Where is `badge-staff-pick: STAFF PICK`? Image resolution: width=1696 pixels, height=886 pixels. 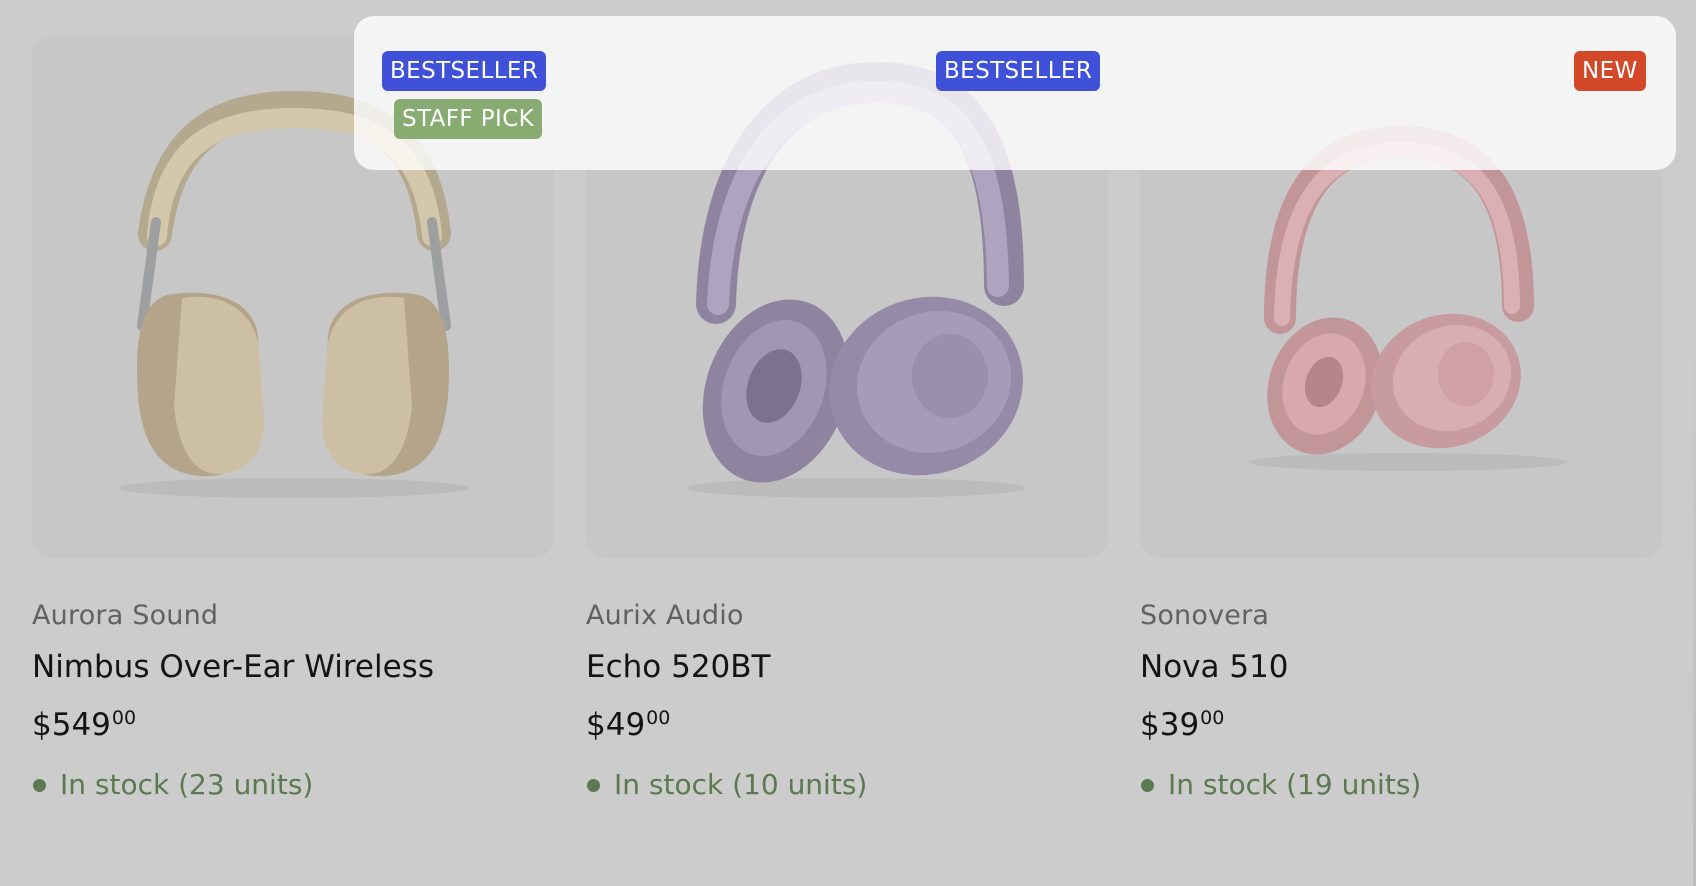 badge-staff-pick: STAFF PICK is located at coordinates (468, 119).